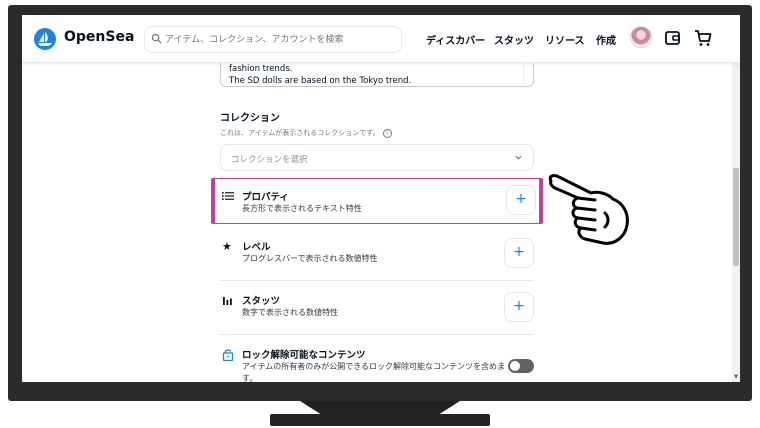 Image resolution: width=760 pixels, height=428 pixels. I want to click on monitor-stand-neck, so click(380, 408).